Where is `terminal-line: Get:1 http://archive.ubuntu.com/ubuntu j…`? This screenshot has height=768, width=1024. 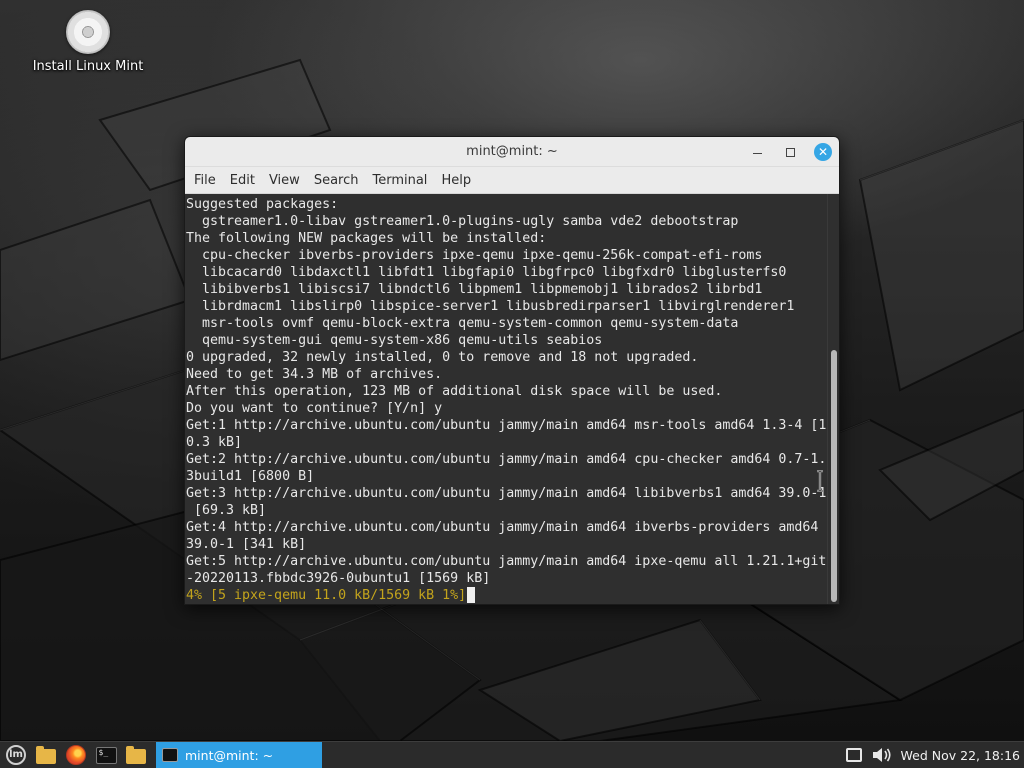 terminal-line: Get:1 http://archive.ubuntu.com/ubuntu j… is located at coordinates (506, 425).